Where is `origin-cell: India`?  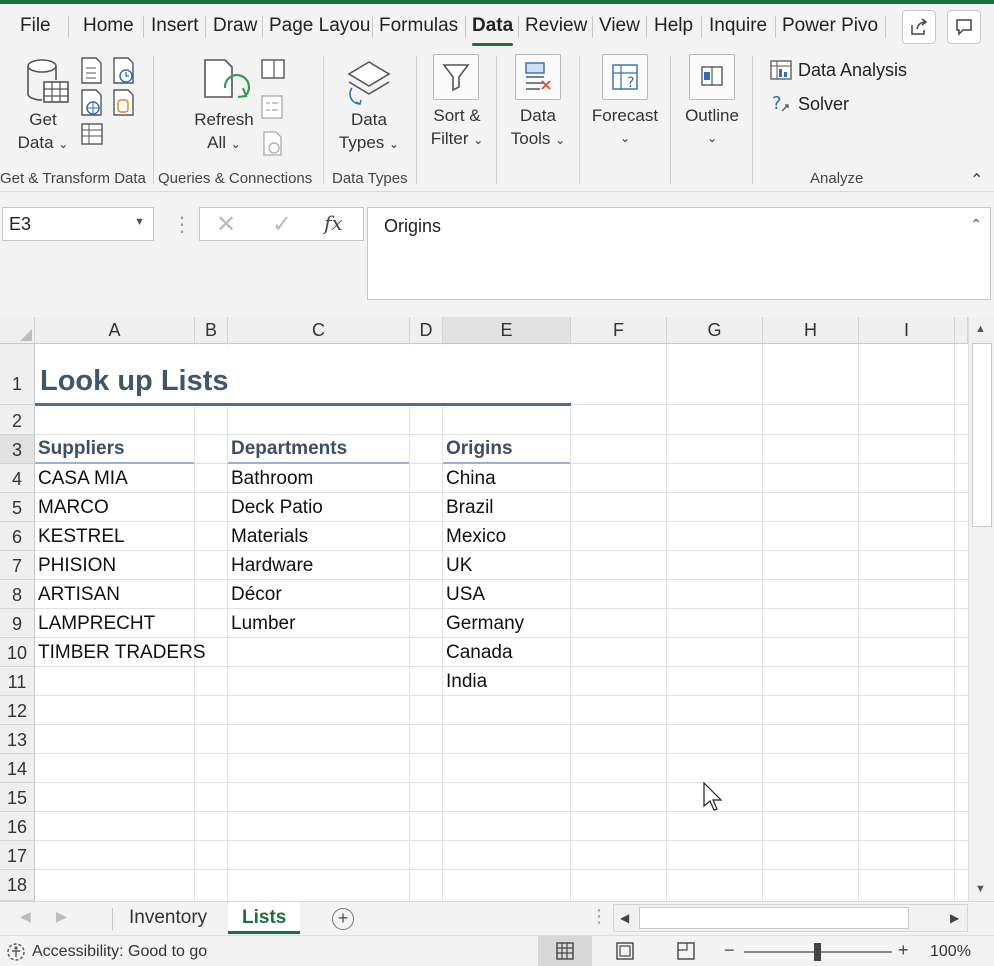 origin-cell: India is located at coordinates (465, 682).